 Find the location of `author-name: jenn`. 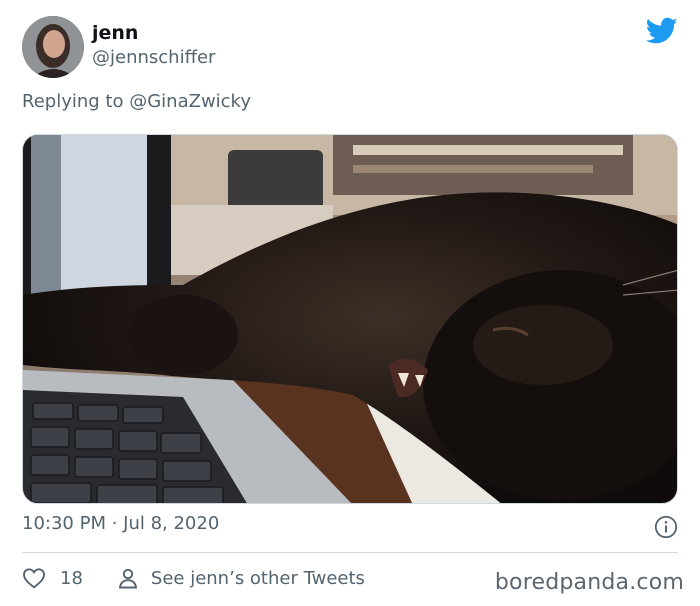

author-name: jenn is located at coordinates (115, 33).